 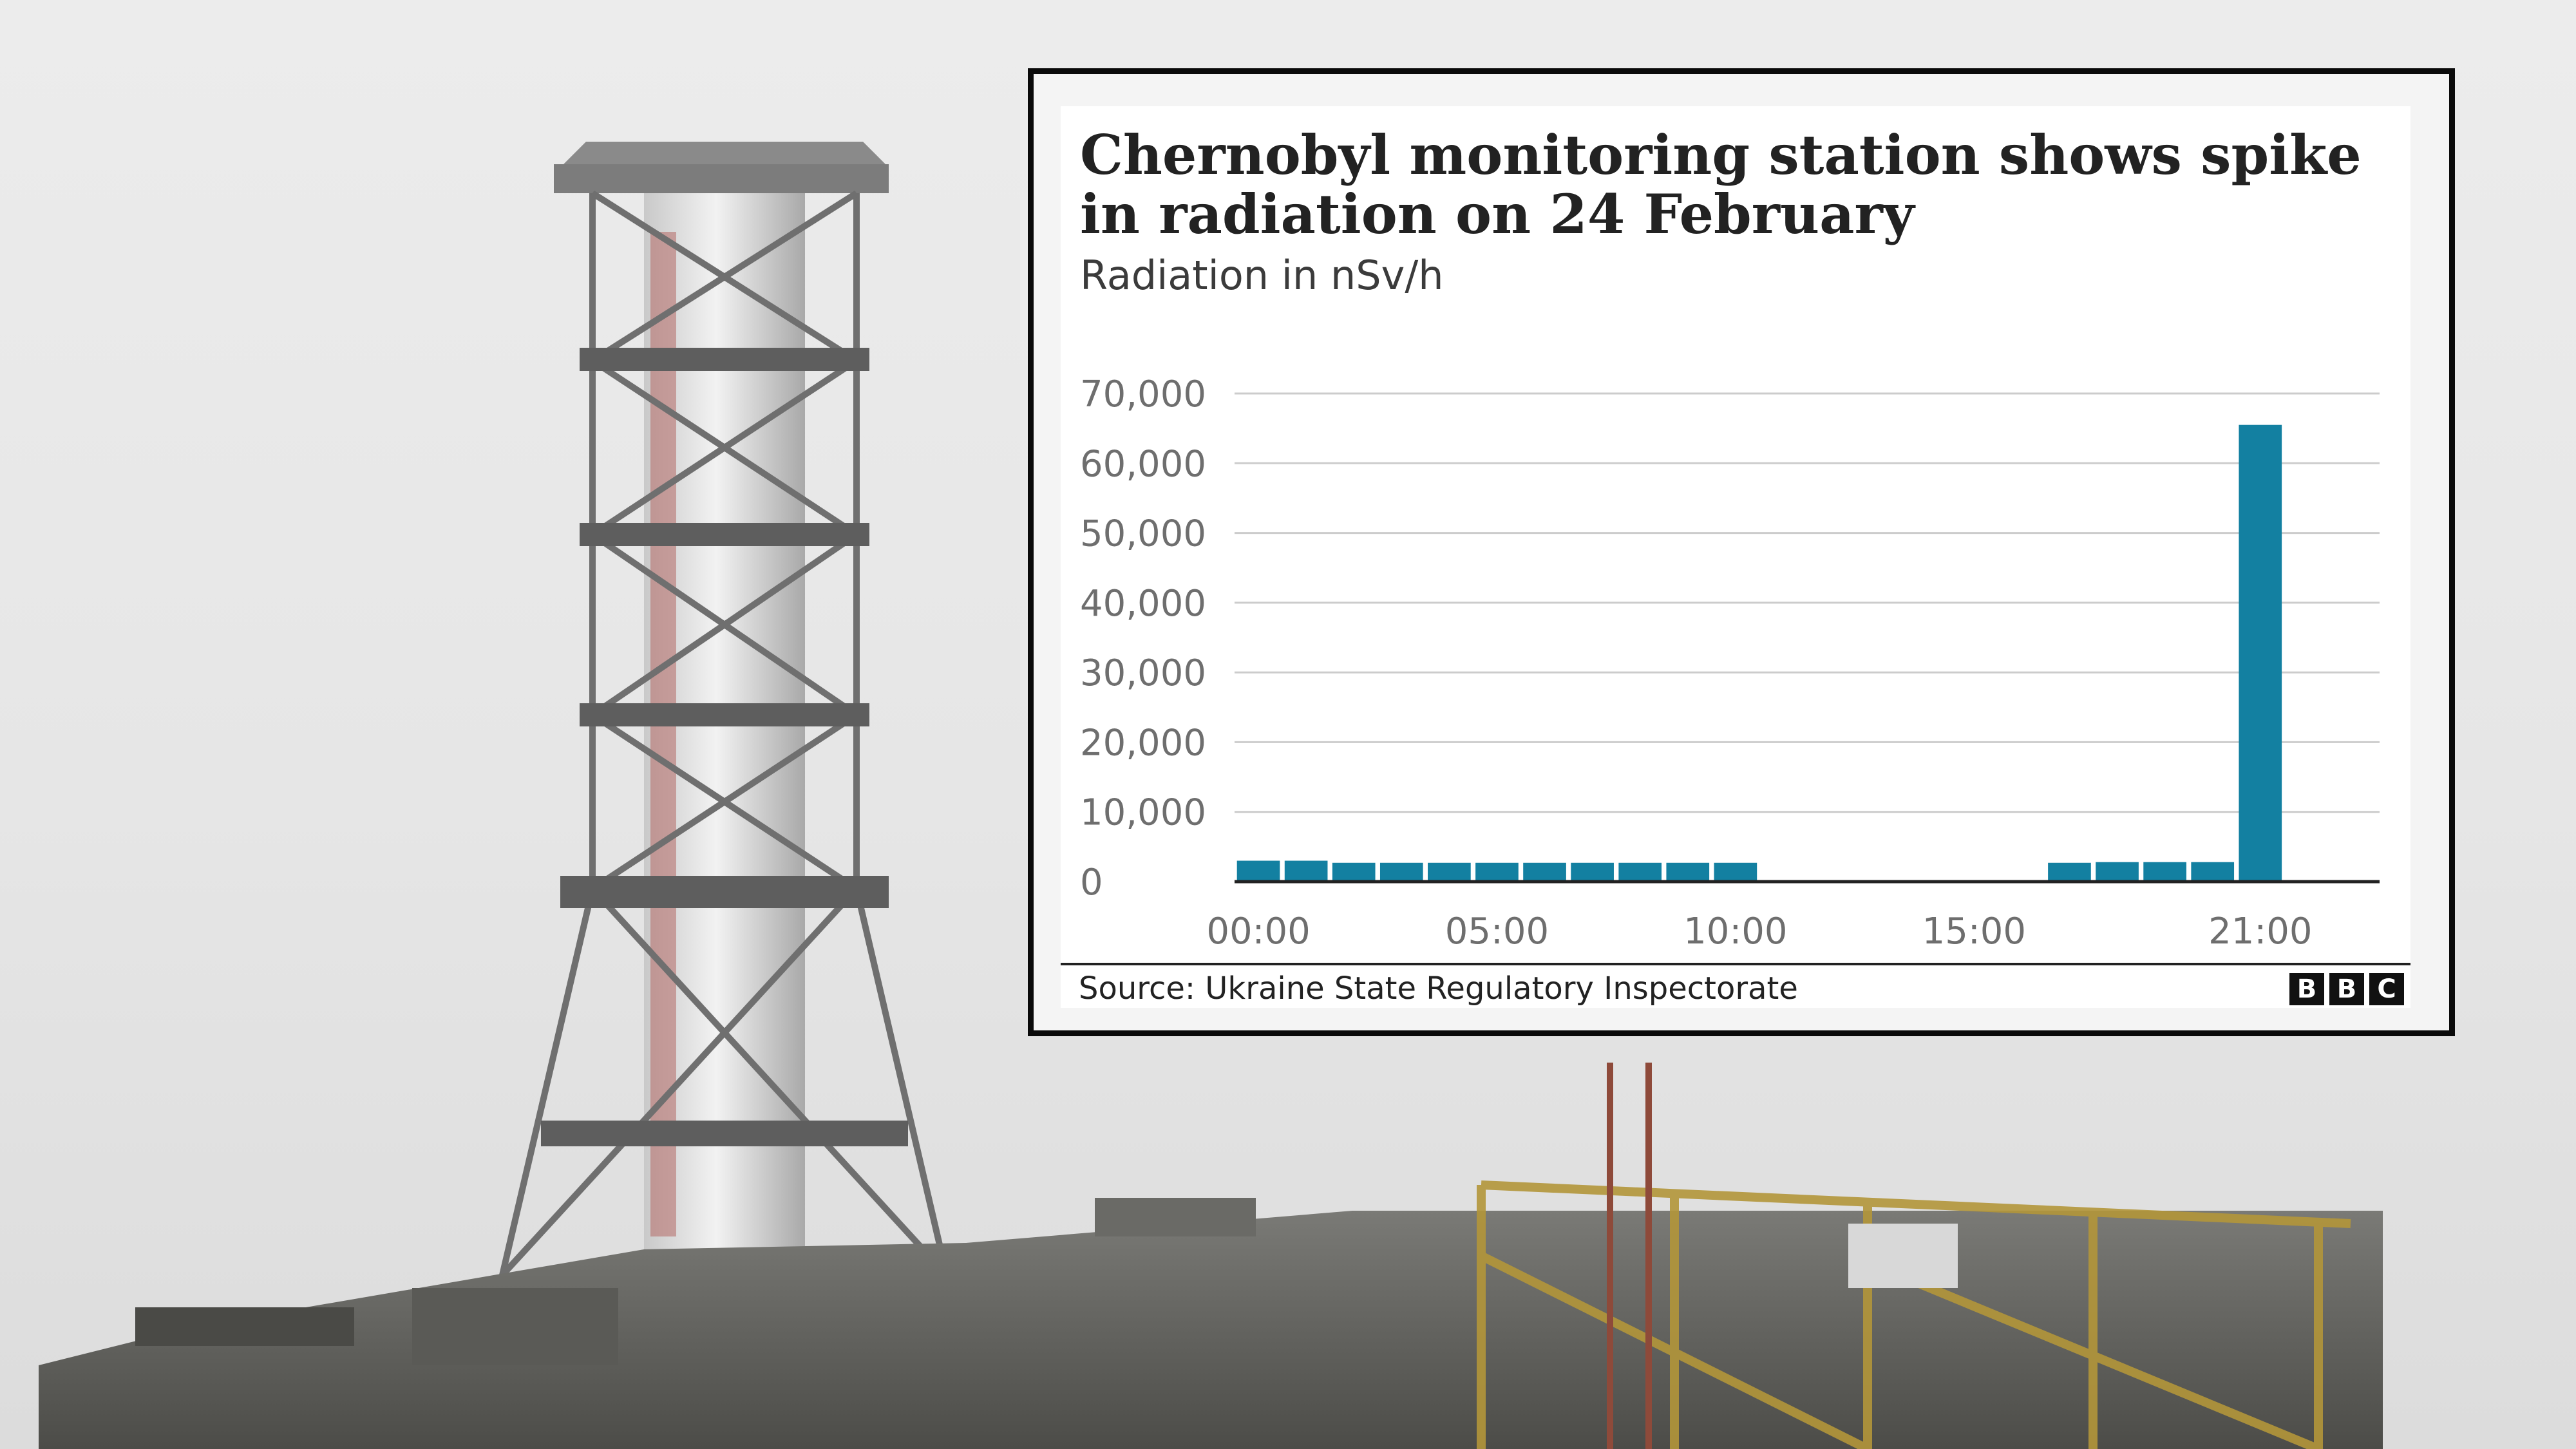 What do you see at coordinates (1735, 932) in the screenshot?
I see `x-tick-label: 10:00` at bounding box center [1735, 932].